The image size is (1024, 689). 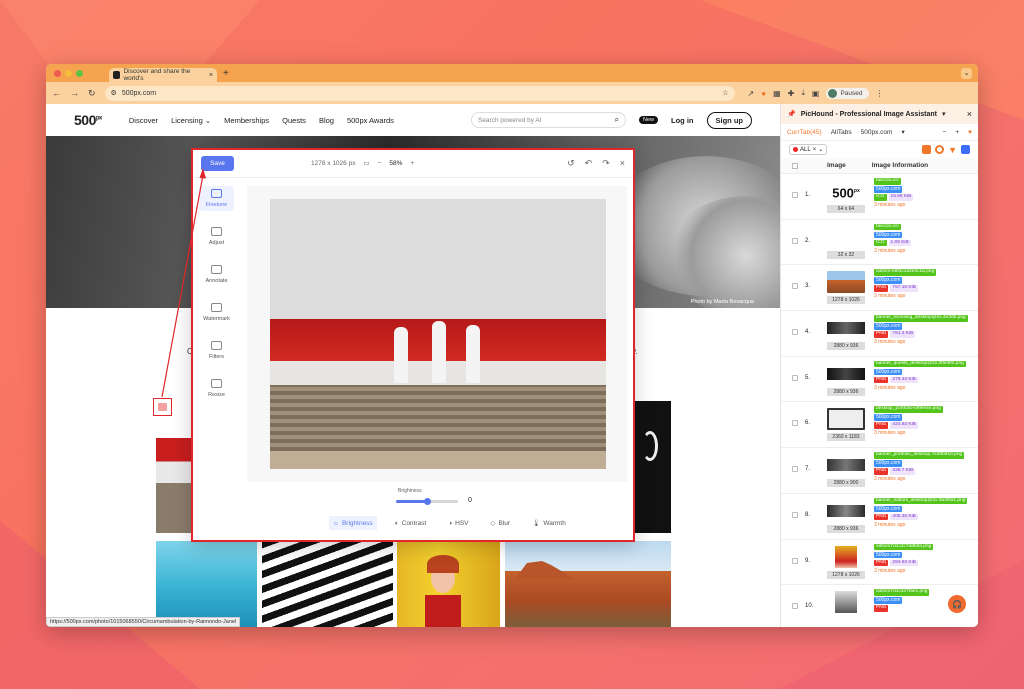 What do you see at coordinates (921, 318) in the screenshot?
I see `filename-badge: banner_licensing_desktop@2x.4e3db.png` at bounding box center [921, 318].